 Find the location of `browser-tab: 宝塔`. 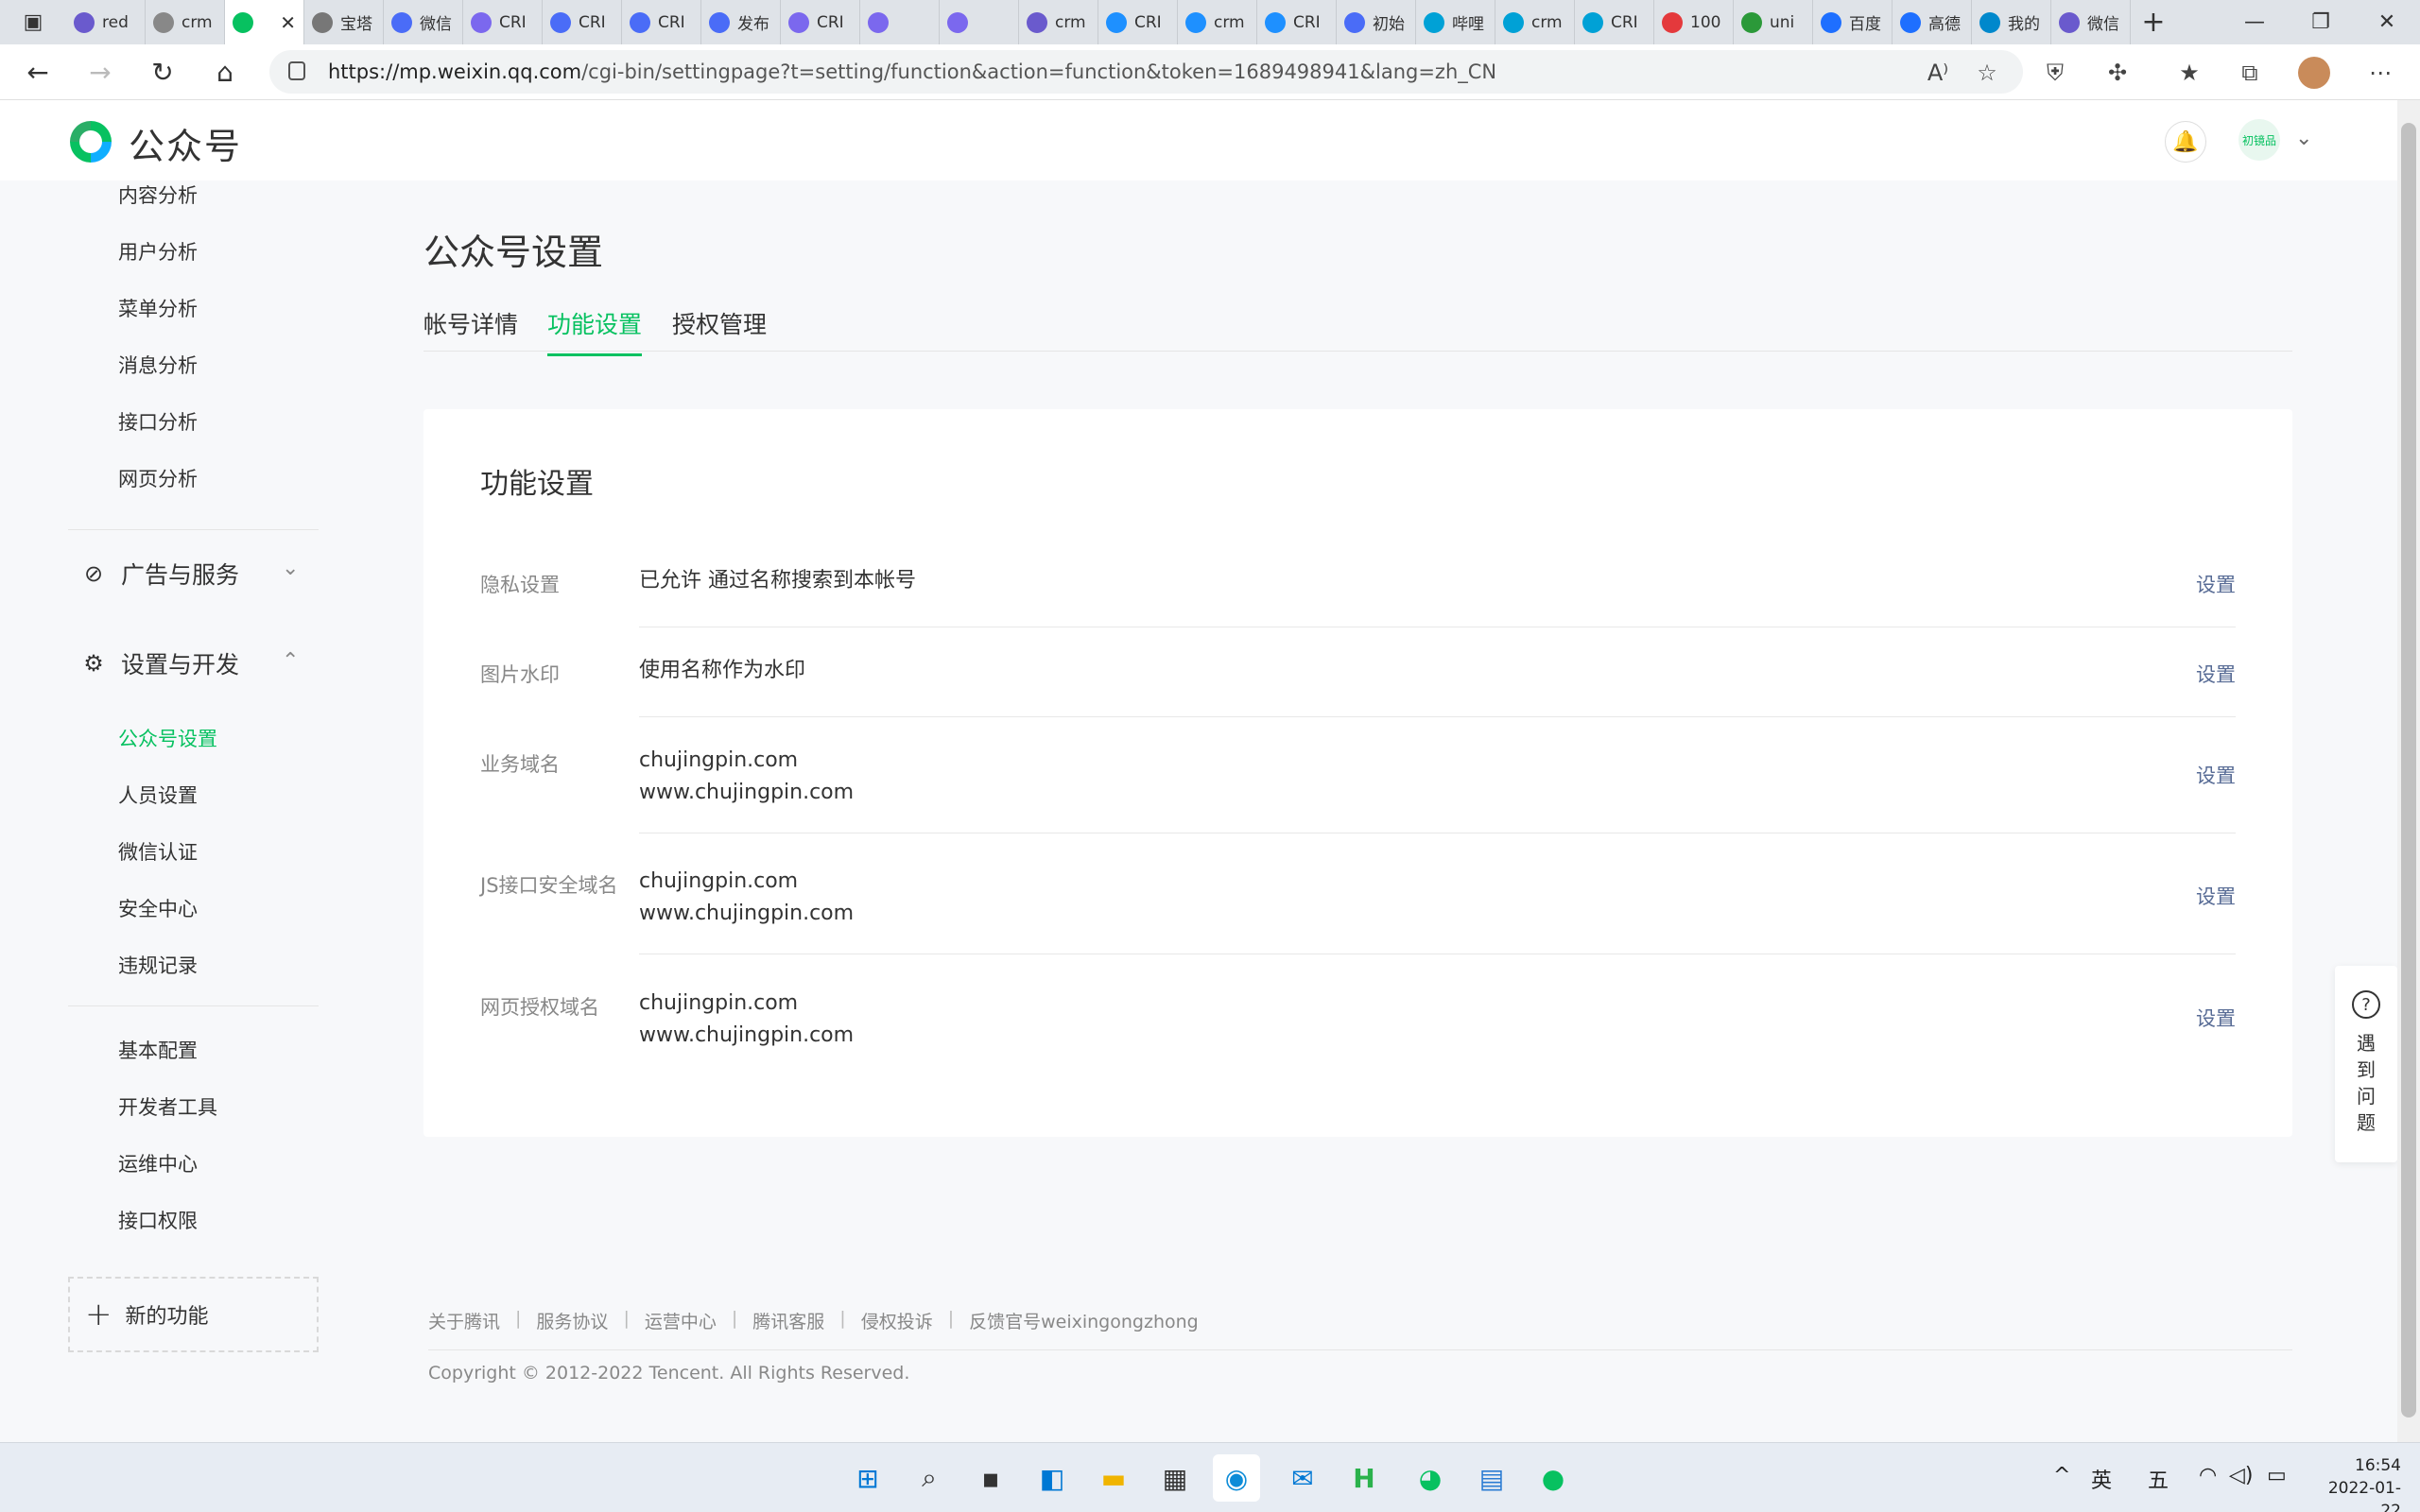

browser-tab: 宝塔 is located at coordinates (344, 22).